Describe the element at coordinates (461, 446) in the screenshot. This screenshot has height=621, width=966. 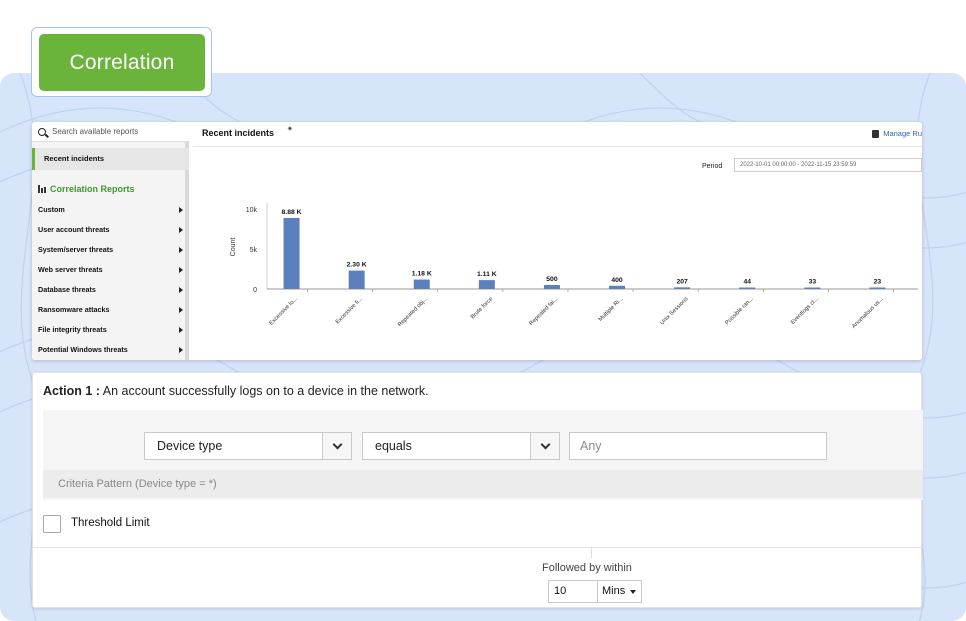
I see `operator-select: equals` at that location.